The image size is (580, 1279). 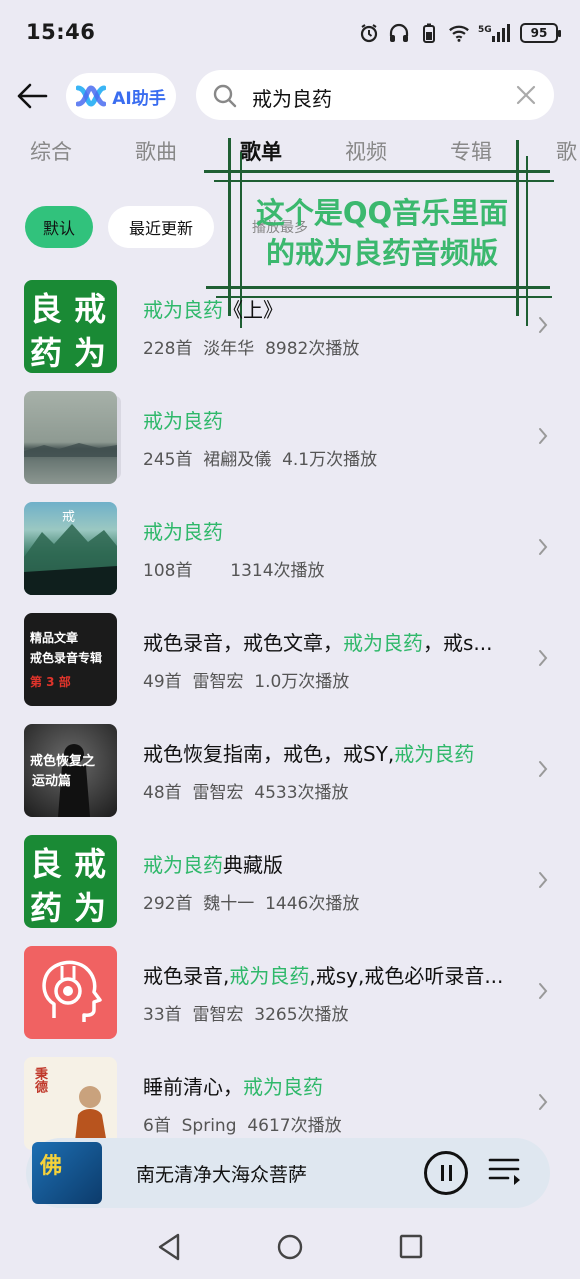 I want to click on playlist-row: 良 戒 药 为 戒为良药典藏版 292首 魏十一 1446次播放, so click(x=290, y=881).